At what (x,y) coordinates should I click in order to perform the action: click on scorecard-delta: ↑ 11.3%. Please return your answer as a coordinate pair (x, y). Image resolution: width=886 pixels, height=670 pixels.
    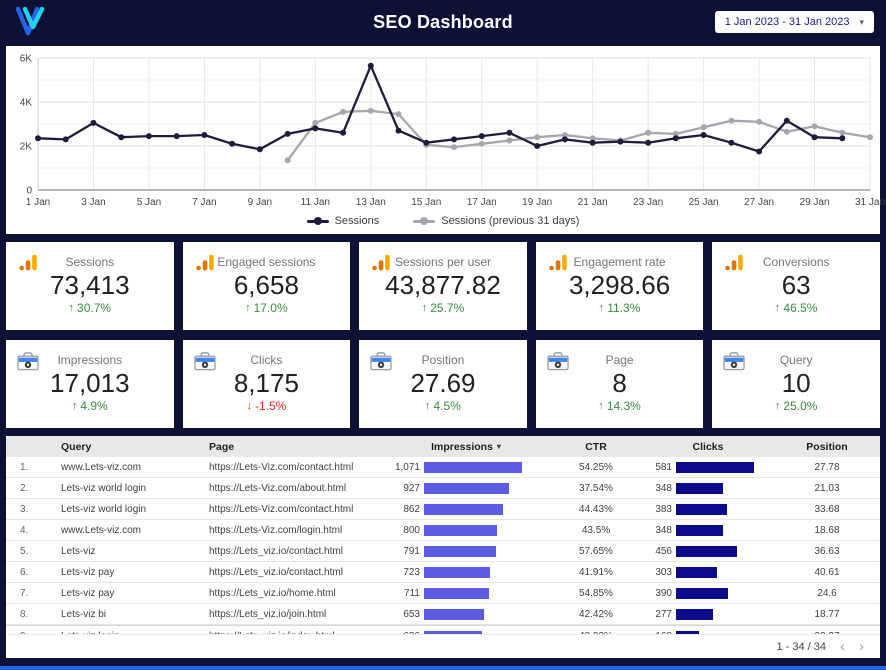
    Looking at the image, I should click on (619, 308).